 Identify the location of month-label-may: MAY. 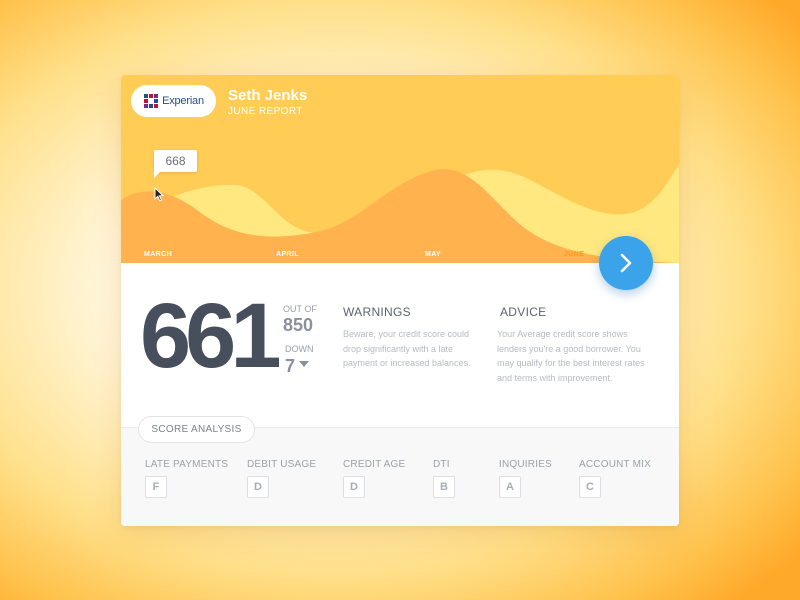
(433, 254).